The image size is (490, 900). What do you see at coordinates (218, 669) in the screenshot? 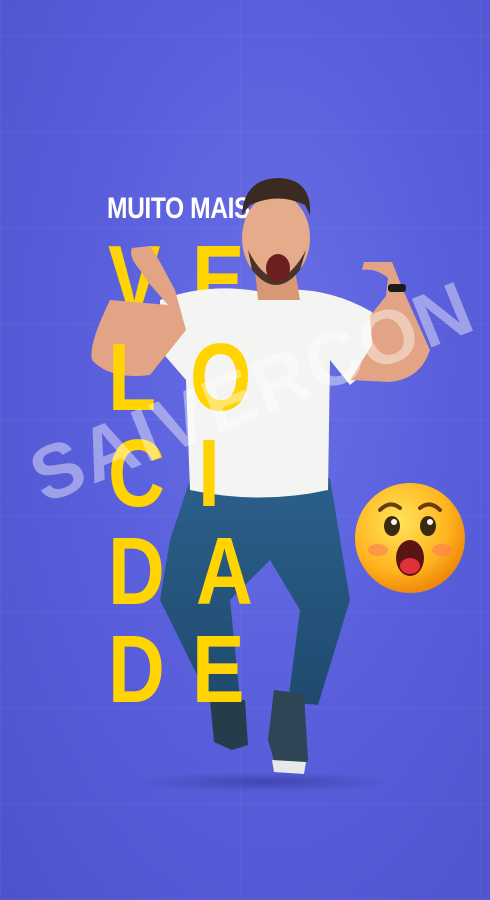
I see `headline-letter: E` at bounding box center [218, 669].